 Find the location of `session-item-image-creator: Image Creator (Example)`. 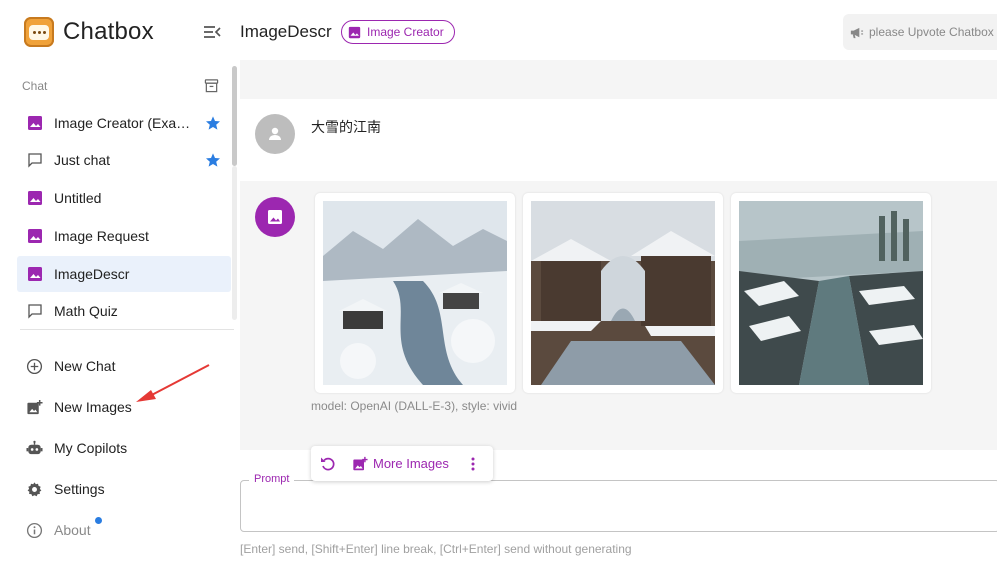

session-item-image-creator: Image Creator (Example) is located at coordinates (124, 123).